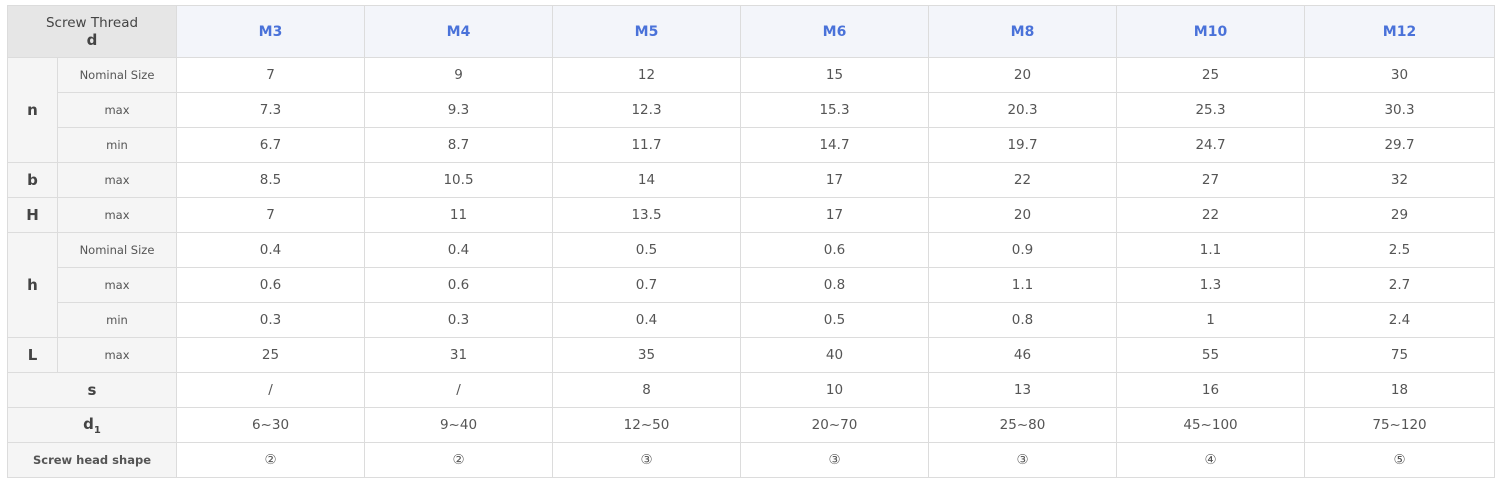 This screenshot has height=484, width=1502. Describe the element at coordinates (1399, 75) in the screenshot. I see `value-cell: 30` at that location.